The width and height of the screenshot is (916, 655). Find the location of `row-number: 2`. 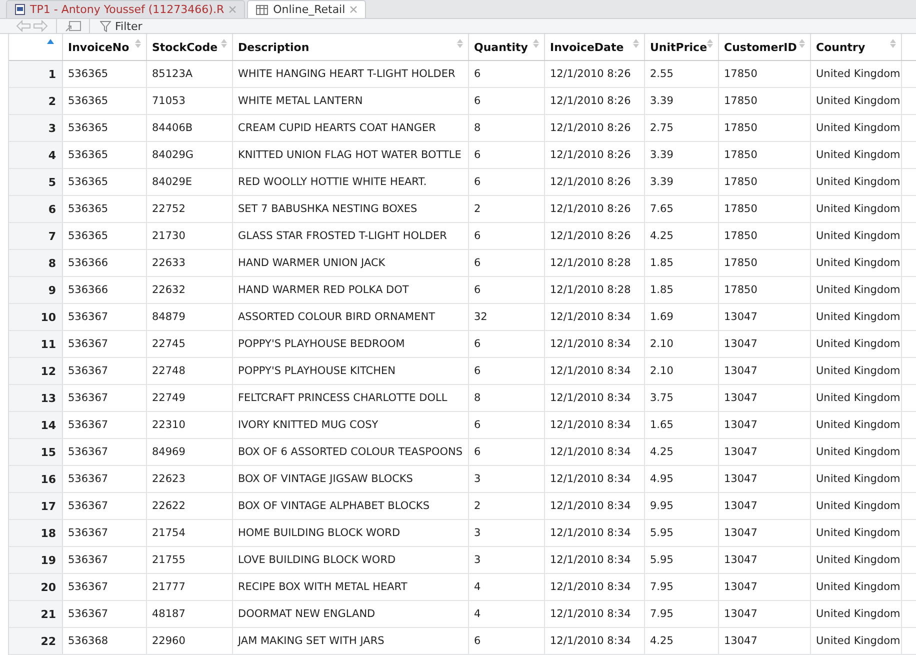

row-number: 2 is located at coordinates (36, 101).